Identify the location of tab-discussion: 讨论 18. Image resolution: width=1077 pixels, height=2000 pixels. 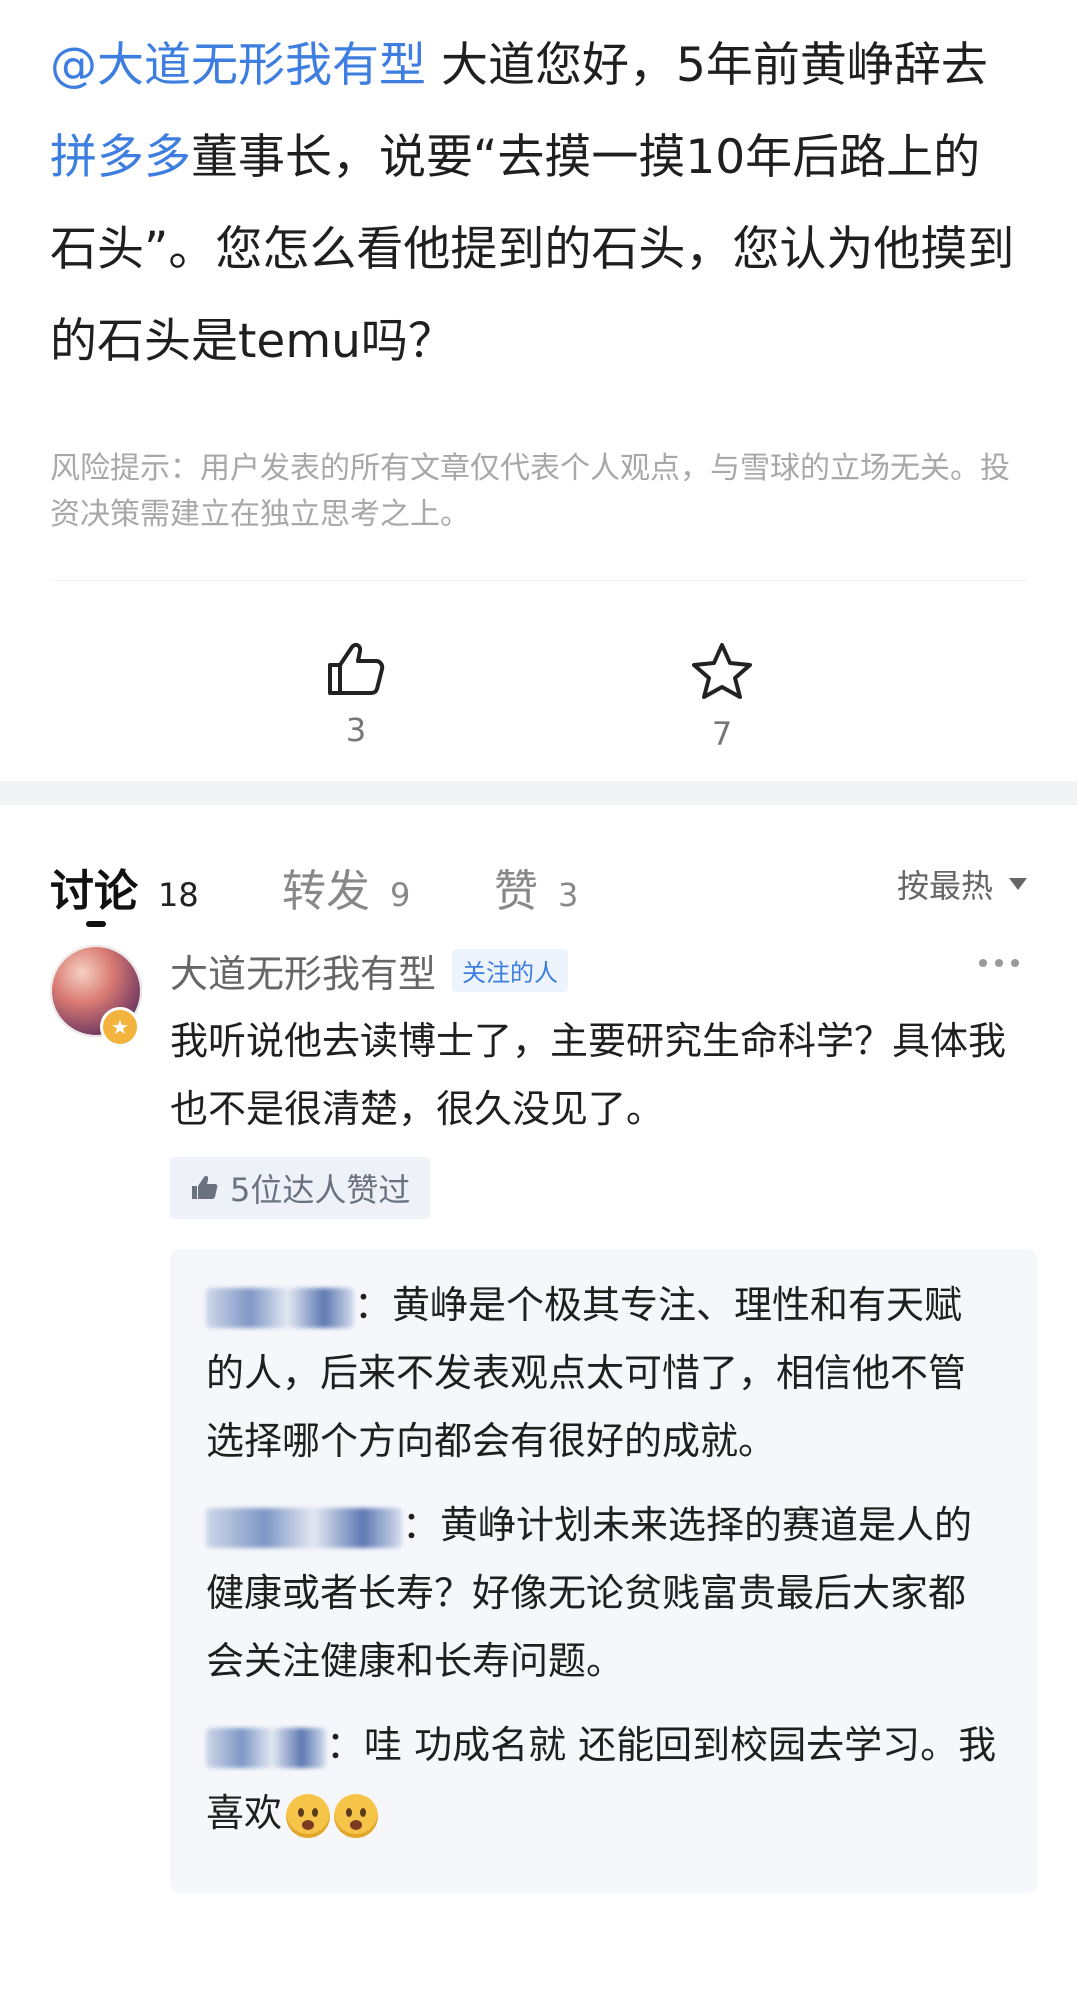
(124, 887).